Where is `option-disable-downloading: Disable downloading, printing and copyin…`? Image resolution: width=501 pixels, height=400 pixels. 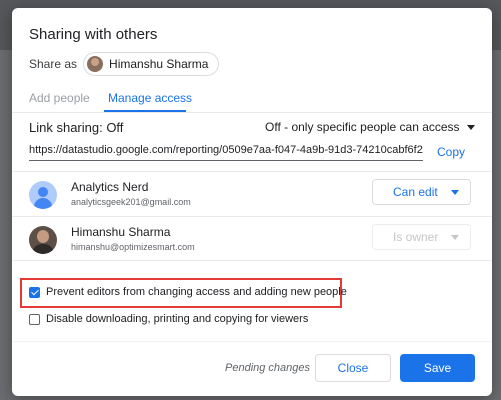
option-disable-downloading: Disable downloading, printing and copyin… is located at coordinates (168, 319).